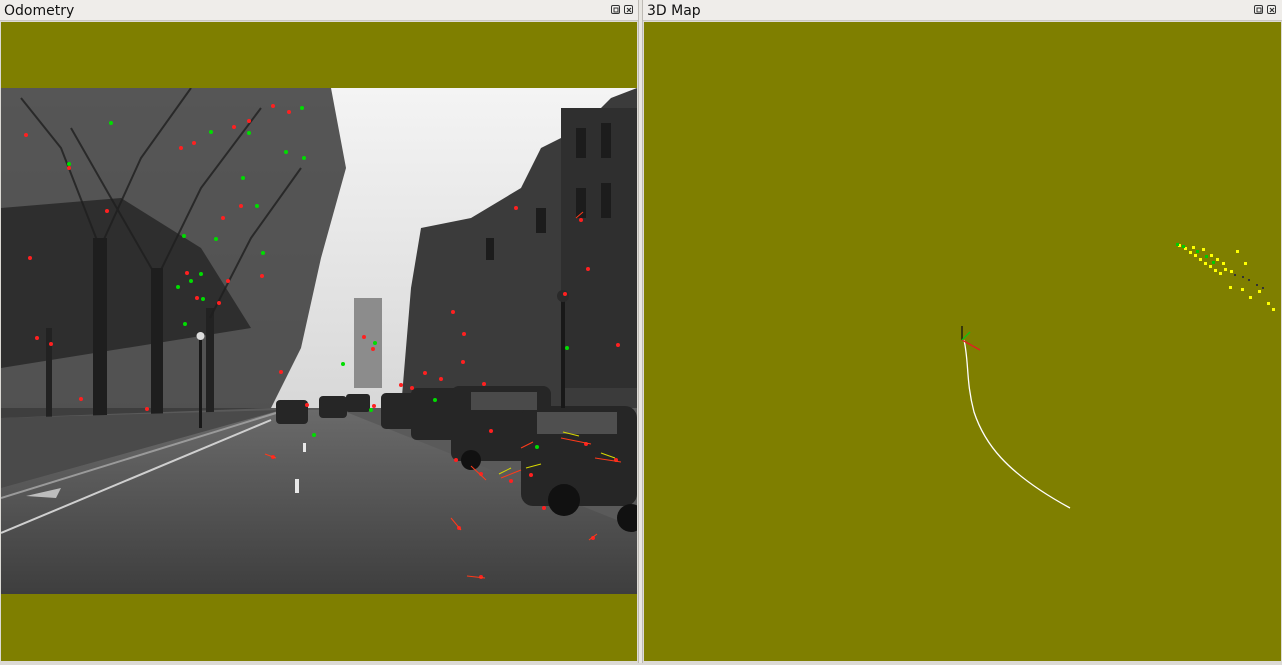 The width and height of the screenshot is (1282, 665). What do you see at coordinates (674, 11) in the screenshot?
I see `map3d-title: 3D Map` at bounding box center [674, 11].